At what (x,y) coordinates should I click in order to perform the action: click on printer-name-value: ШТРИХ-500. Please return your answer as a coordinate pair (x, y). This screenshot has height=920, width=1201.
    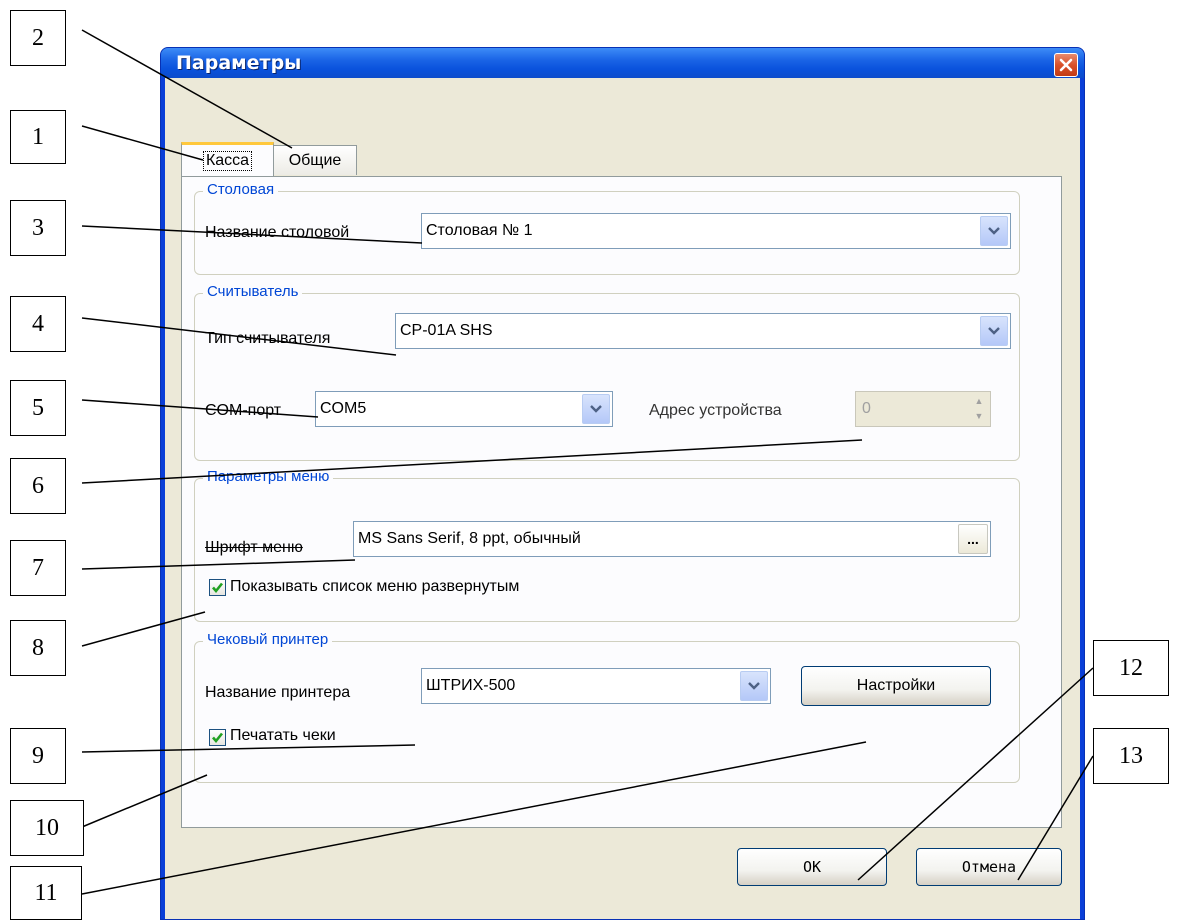
    Looking at the image, I should click on (471, 685).